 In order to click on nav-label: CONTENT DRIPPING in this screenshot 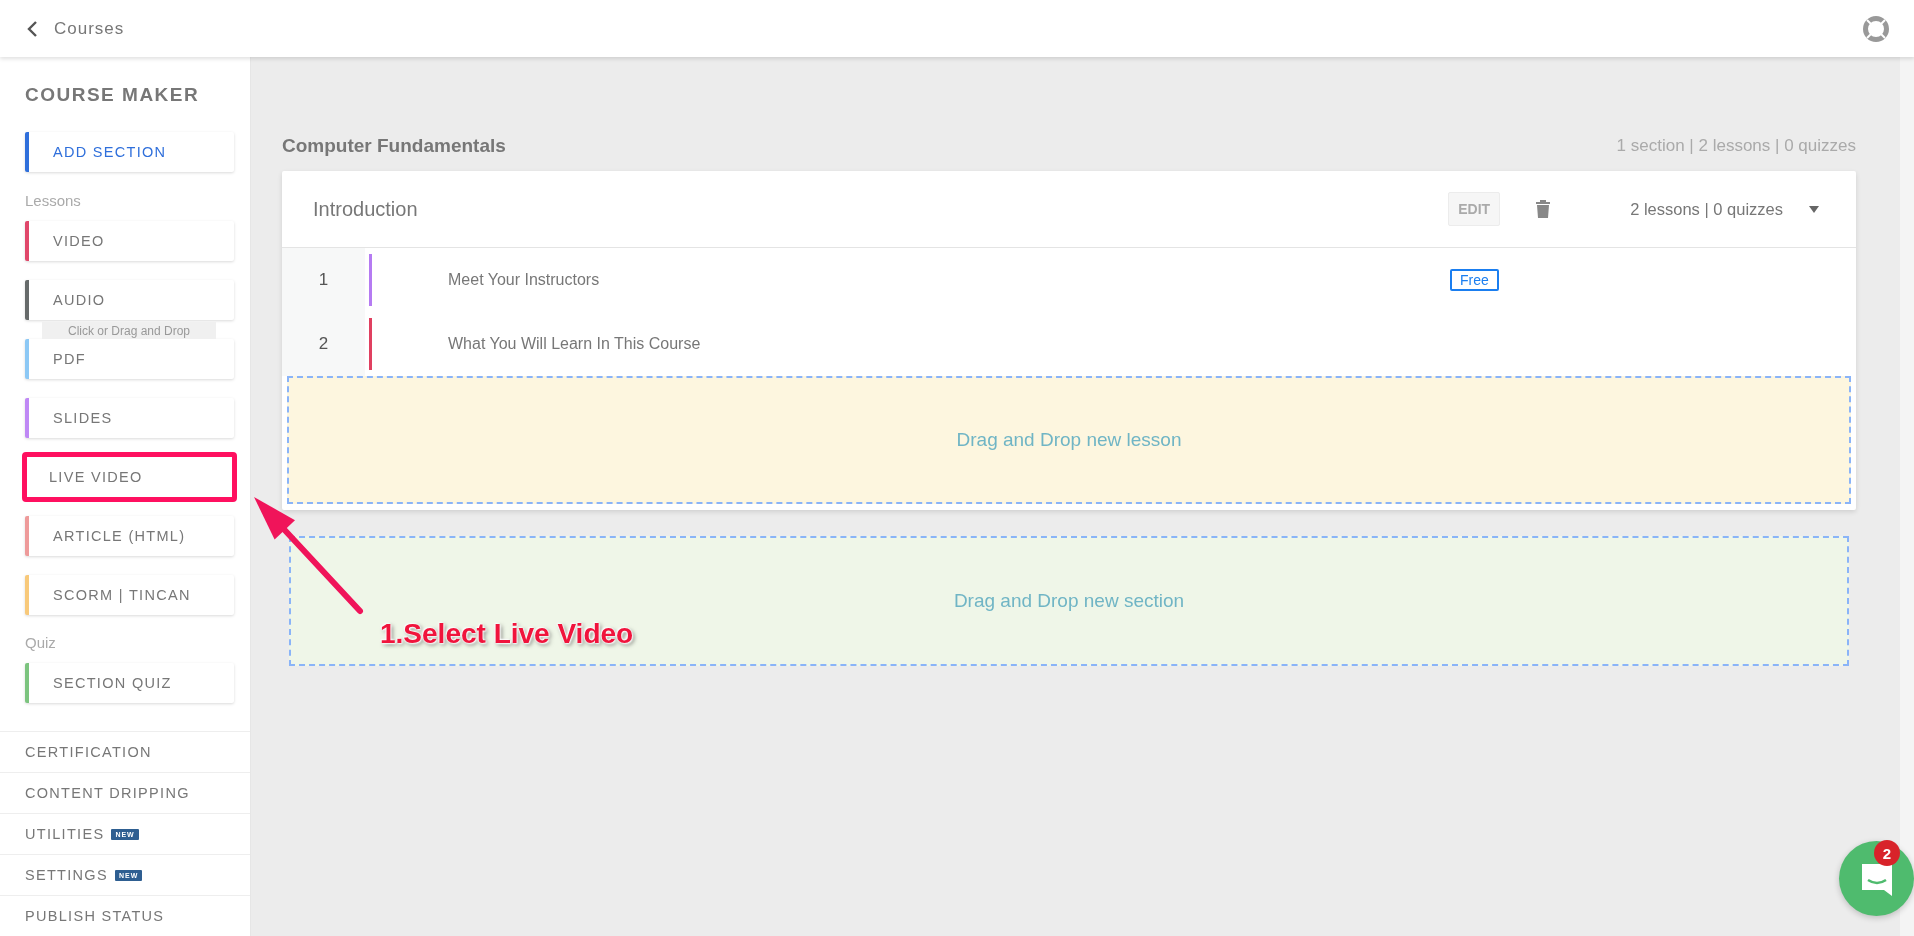, I will do `click(107, 793)`.